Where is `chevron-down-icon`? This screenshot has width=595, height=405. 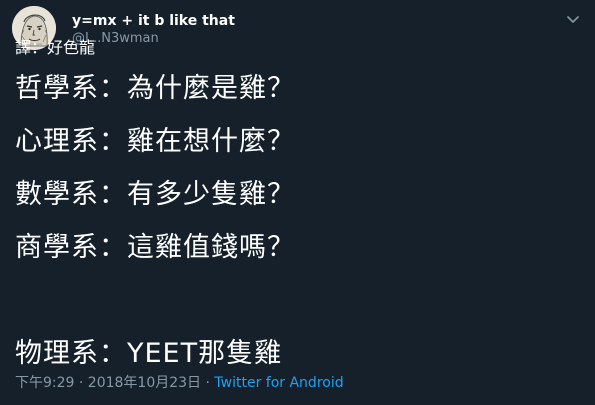
chevron-down-icon is located at coordinates (573, 19).